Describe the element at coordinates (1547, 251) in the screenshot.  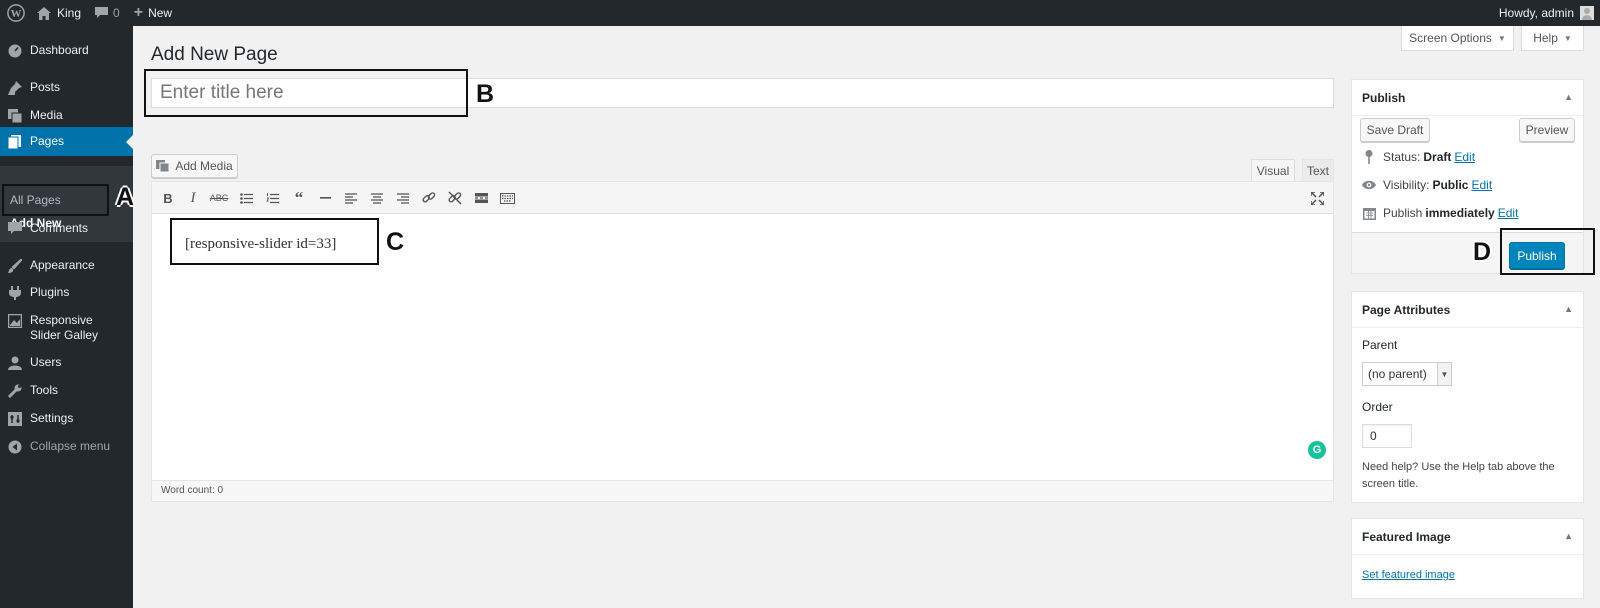
I see `annotation-box-d` at that location.